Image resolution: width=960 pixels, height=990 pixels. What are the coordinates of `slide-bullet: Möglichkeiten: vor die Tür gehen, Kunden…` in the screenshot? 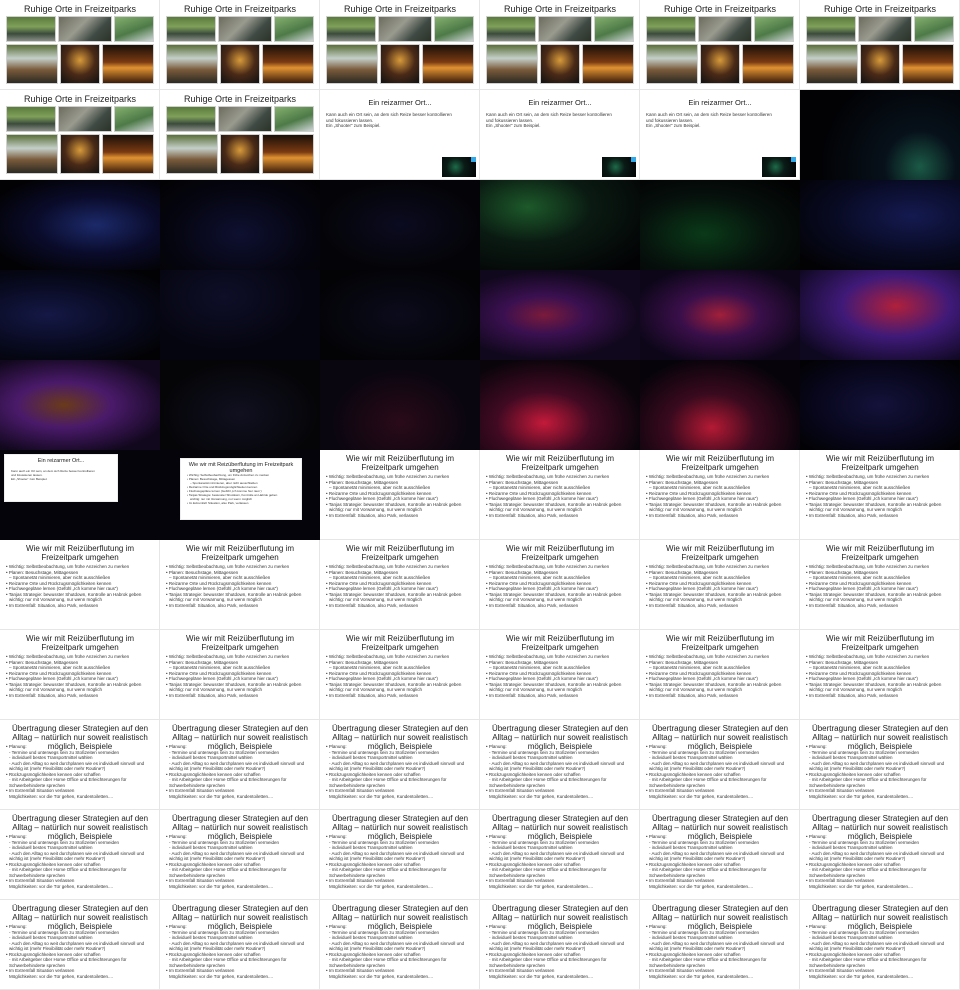 It's located at (861, 796).